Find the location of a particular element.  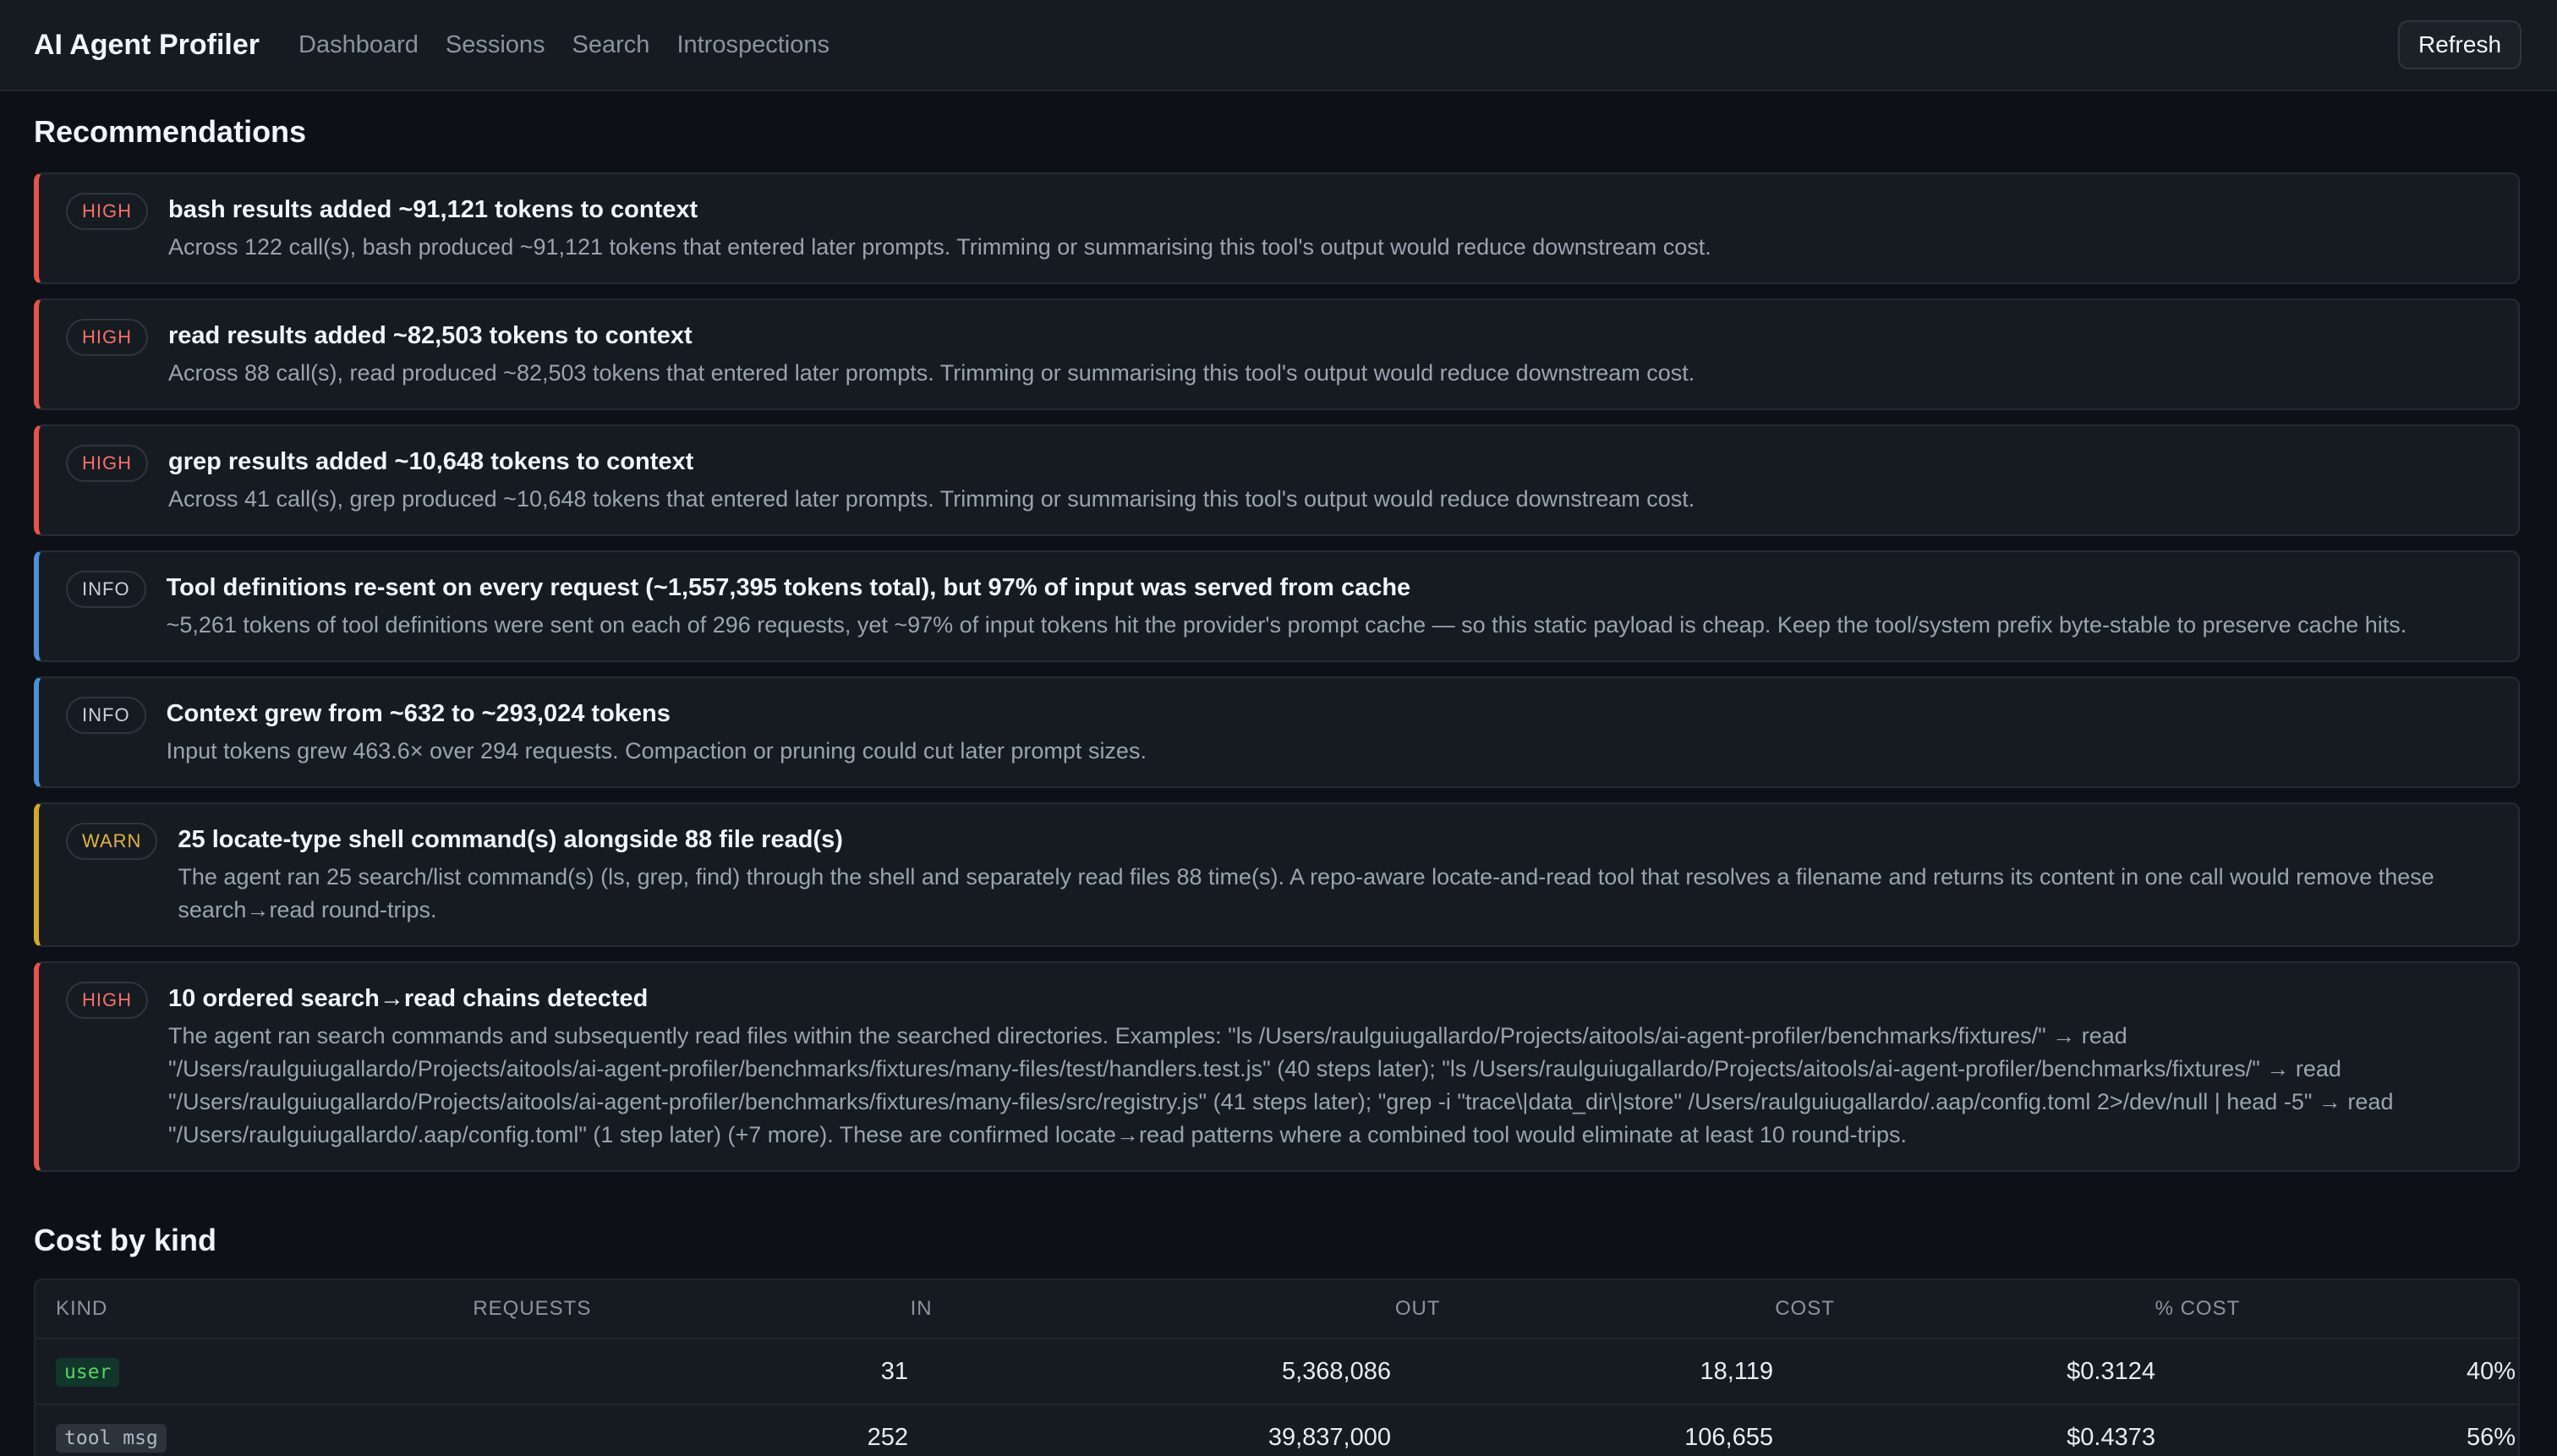

nav-dashboard: Dashboard is located at coordinates (358, 45).